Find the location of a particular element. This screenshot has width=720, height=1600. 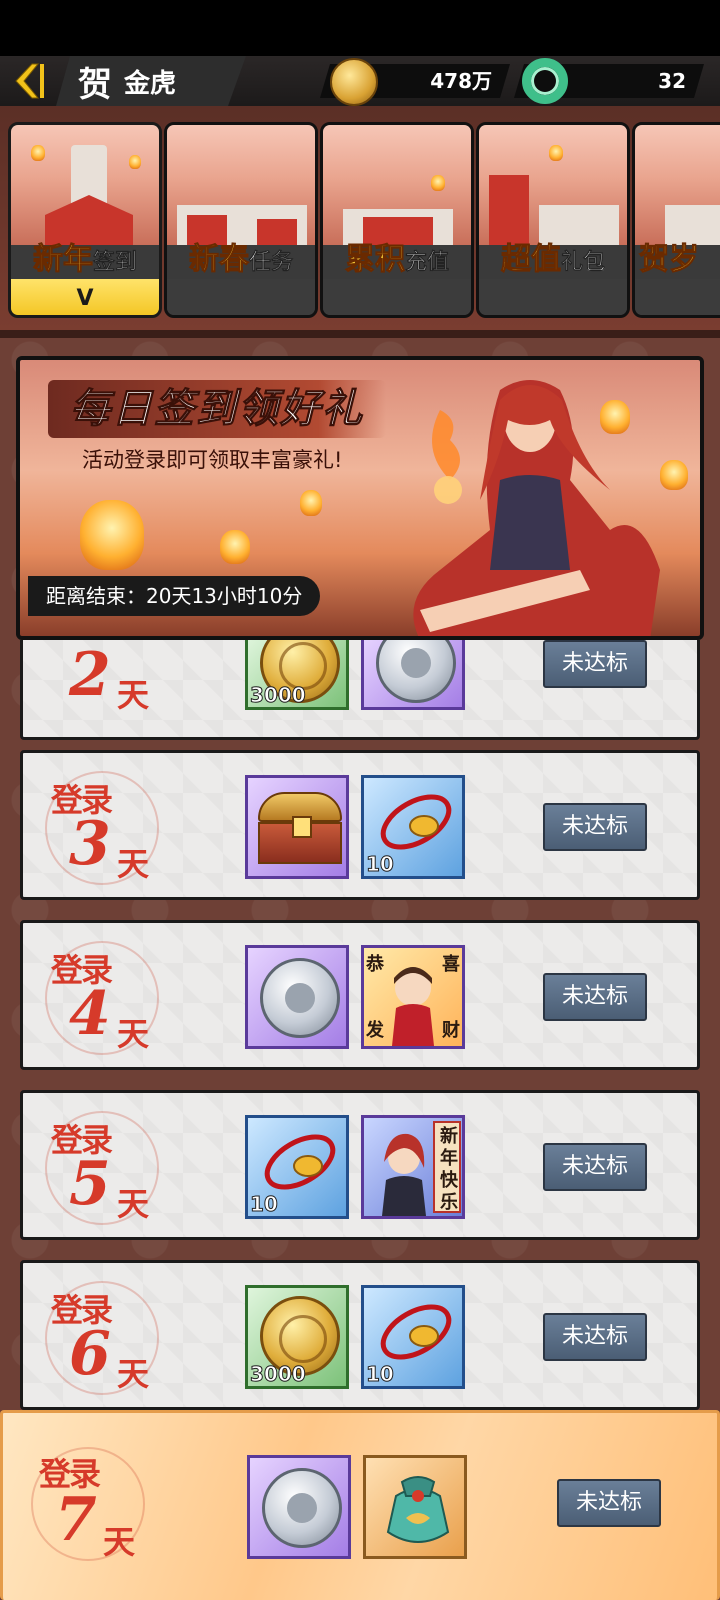

treasure-chest-icon is located at coordinates (300, 828).